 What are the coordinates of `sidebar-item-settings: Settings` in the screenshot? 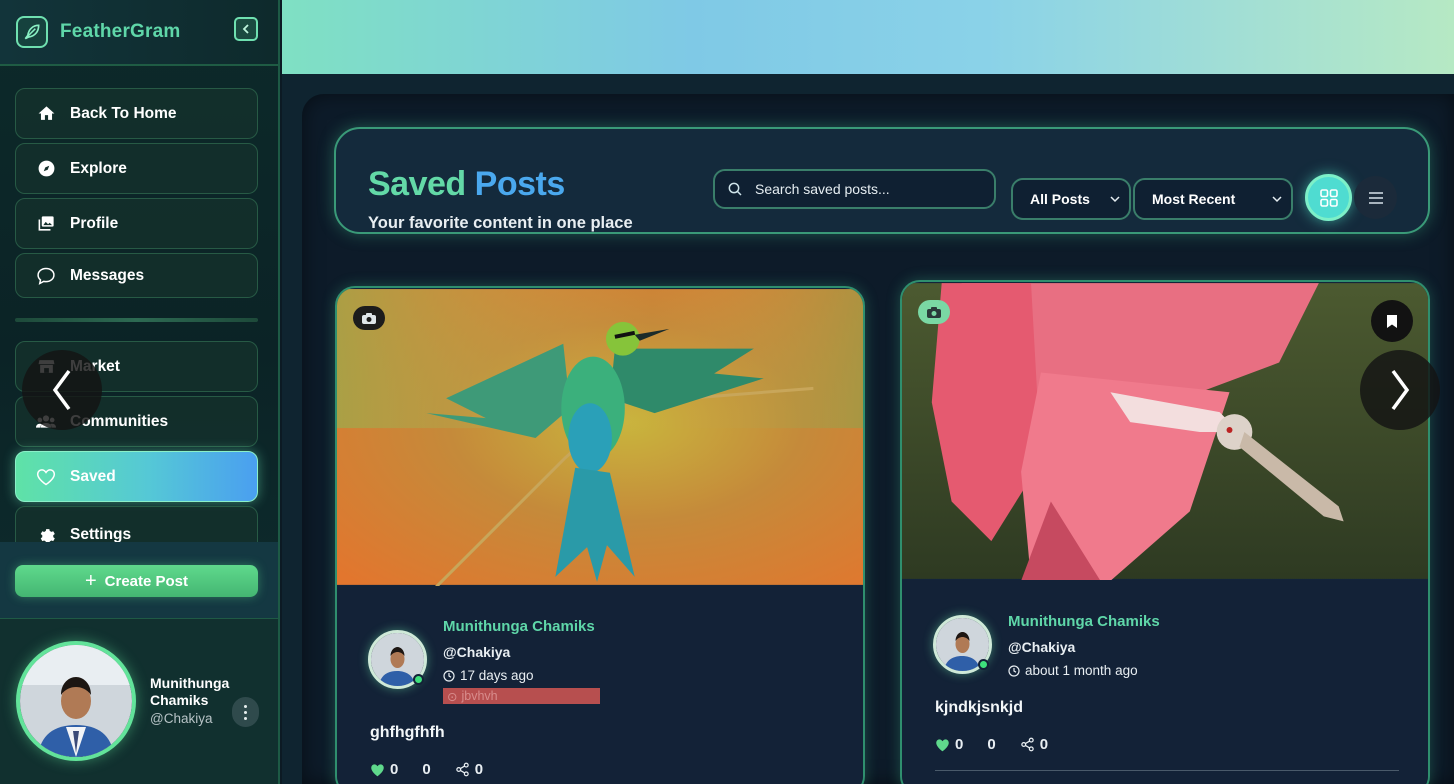 It's located at (136, 526).